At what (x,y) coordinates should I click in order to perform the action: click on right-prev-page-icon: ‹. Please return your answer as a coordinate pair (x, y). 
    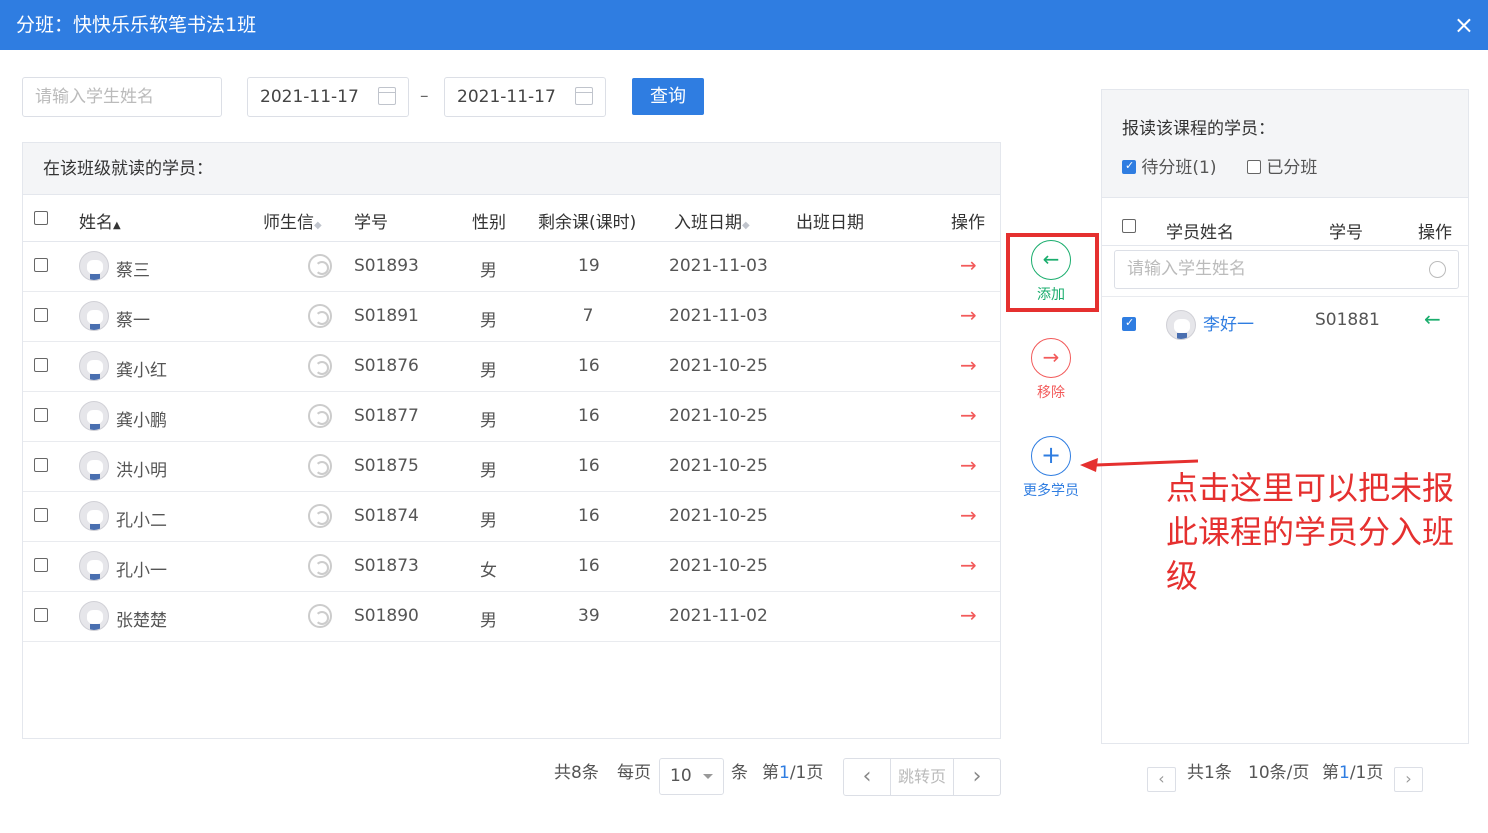
    Looking at the image, I should click on (1161, 779).